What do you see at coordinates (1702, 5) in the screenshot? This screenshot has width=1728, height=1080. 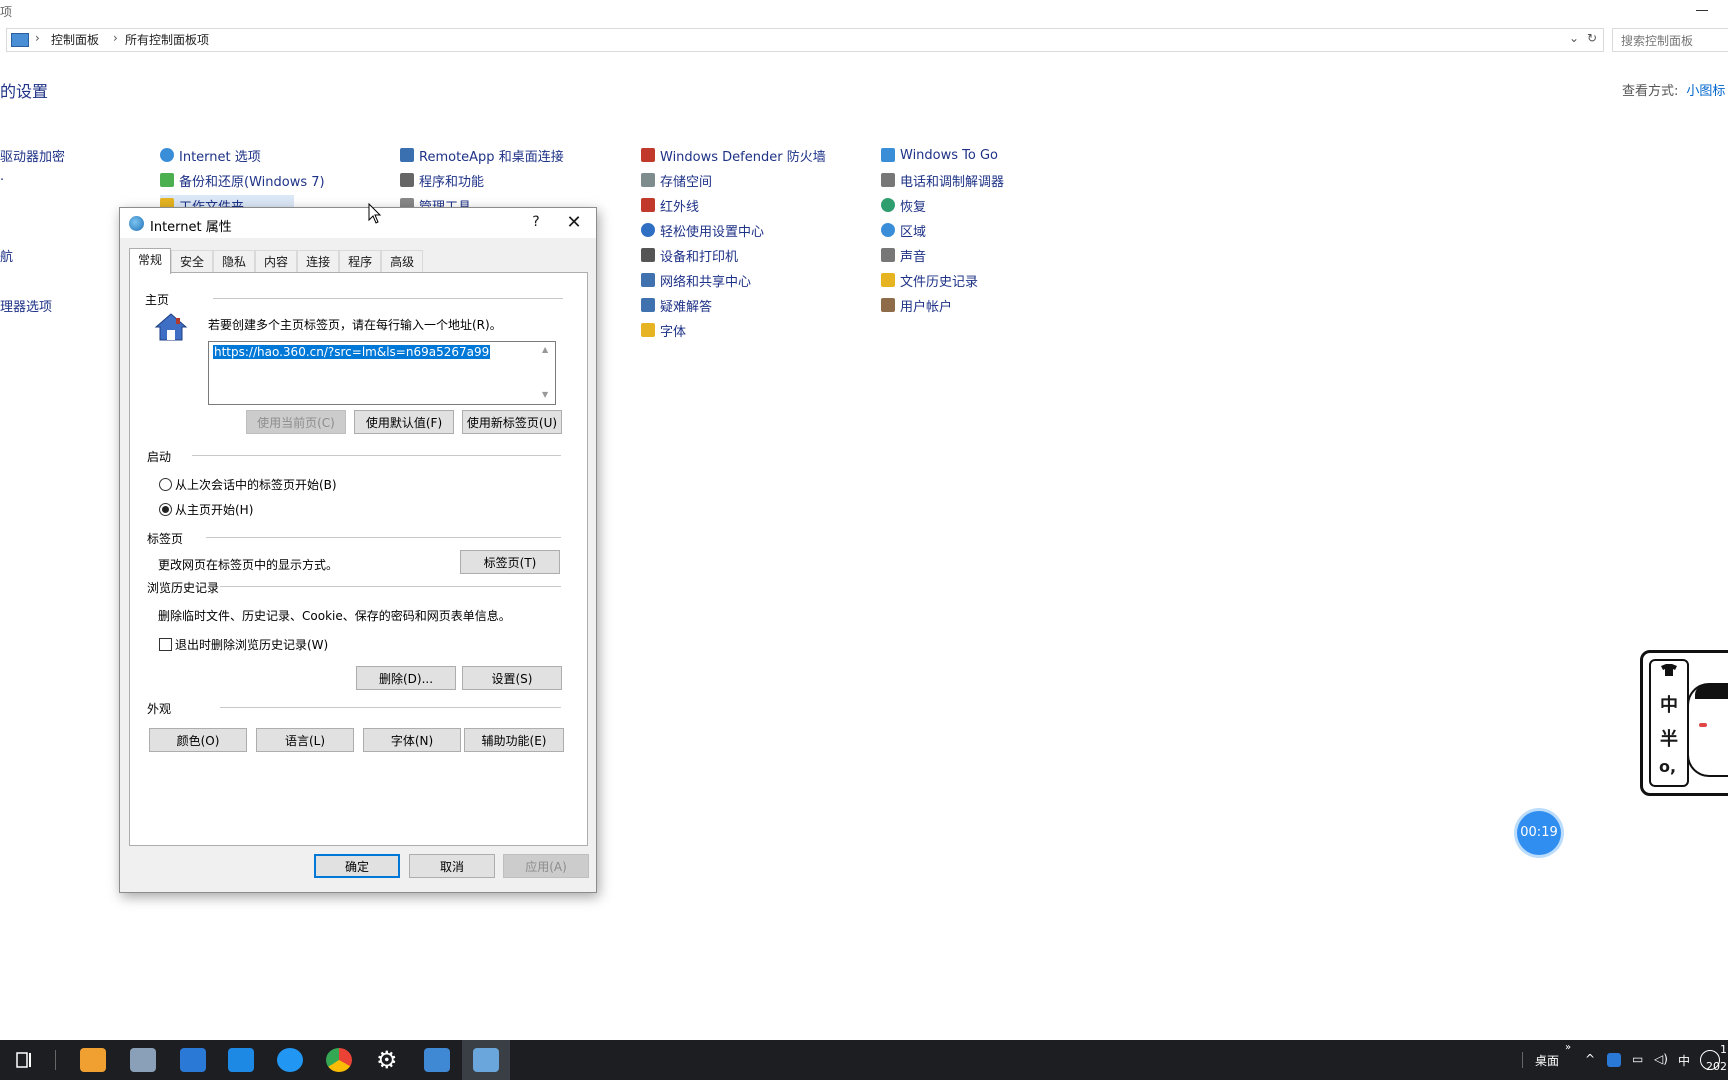 I see `minimize-button` at bounding box center [1702, 5].